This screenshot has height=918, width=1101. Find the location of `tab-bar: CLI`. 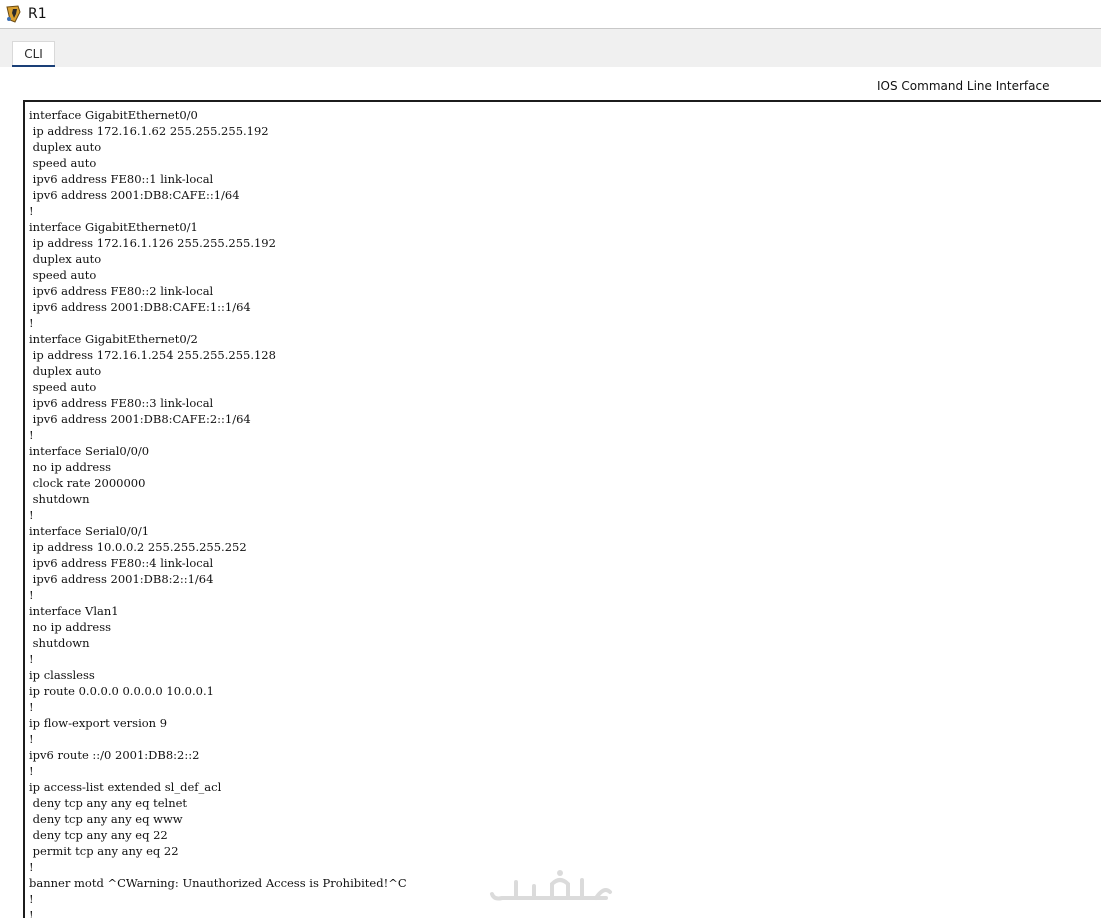

tab-bar: CLI is located at coordinates (550, 48).